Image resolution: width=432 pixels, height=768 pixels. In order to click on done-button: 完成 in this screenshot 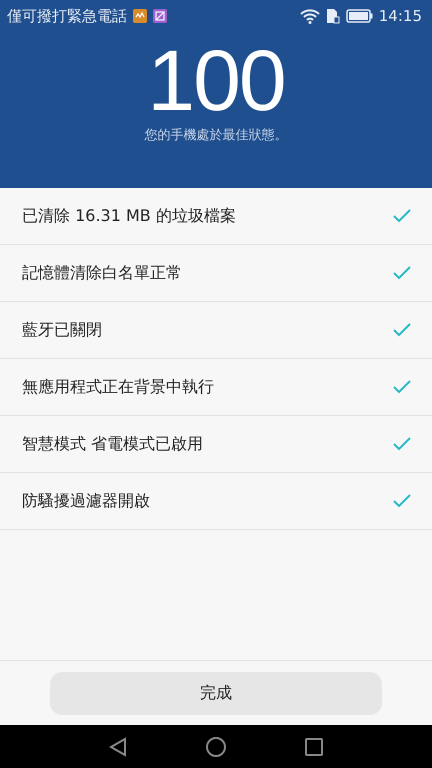, I will do `click(216, 693)`.